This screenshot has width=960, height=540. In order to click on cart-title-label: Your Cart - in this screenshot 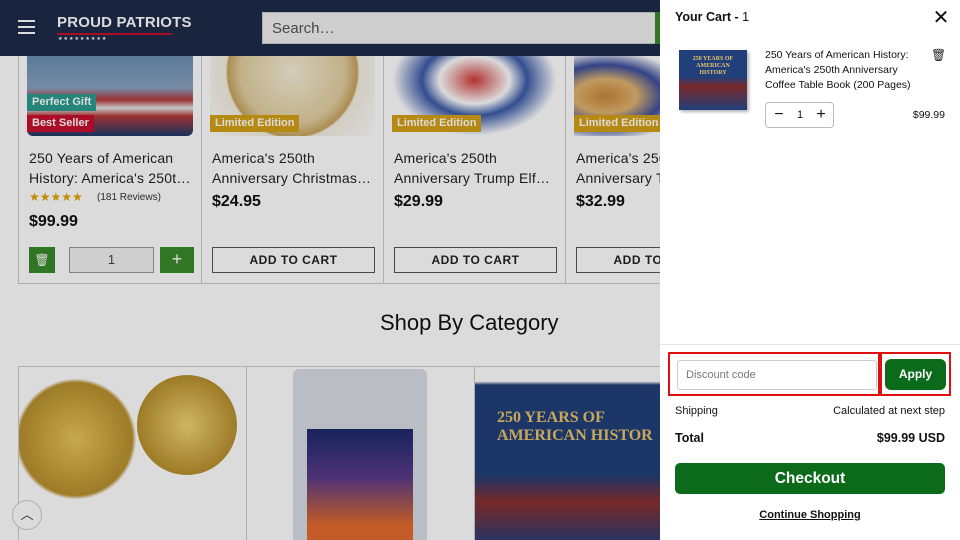, I will do `click(709, 17)`.